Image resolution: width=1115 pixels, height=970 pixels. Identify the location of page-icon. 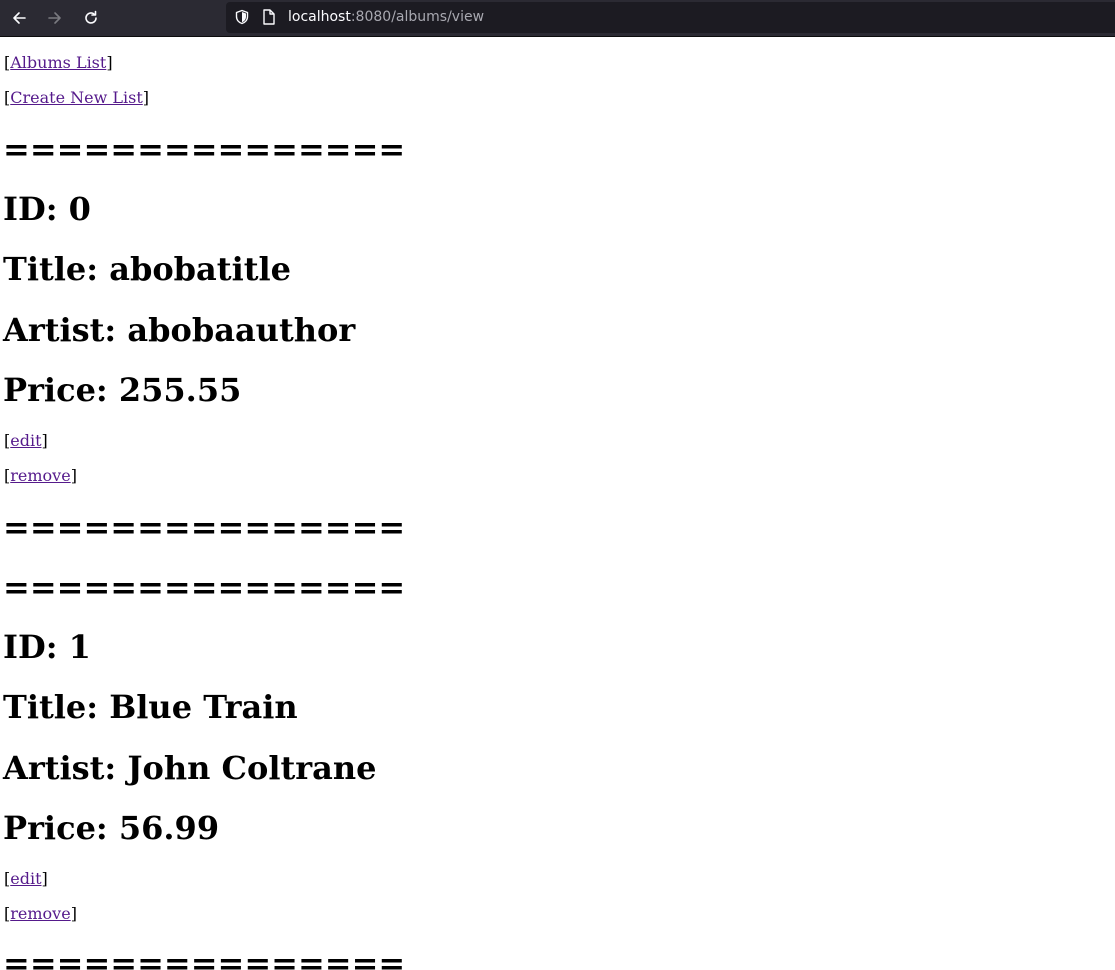
(269, 17).